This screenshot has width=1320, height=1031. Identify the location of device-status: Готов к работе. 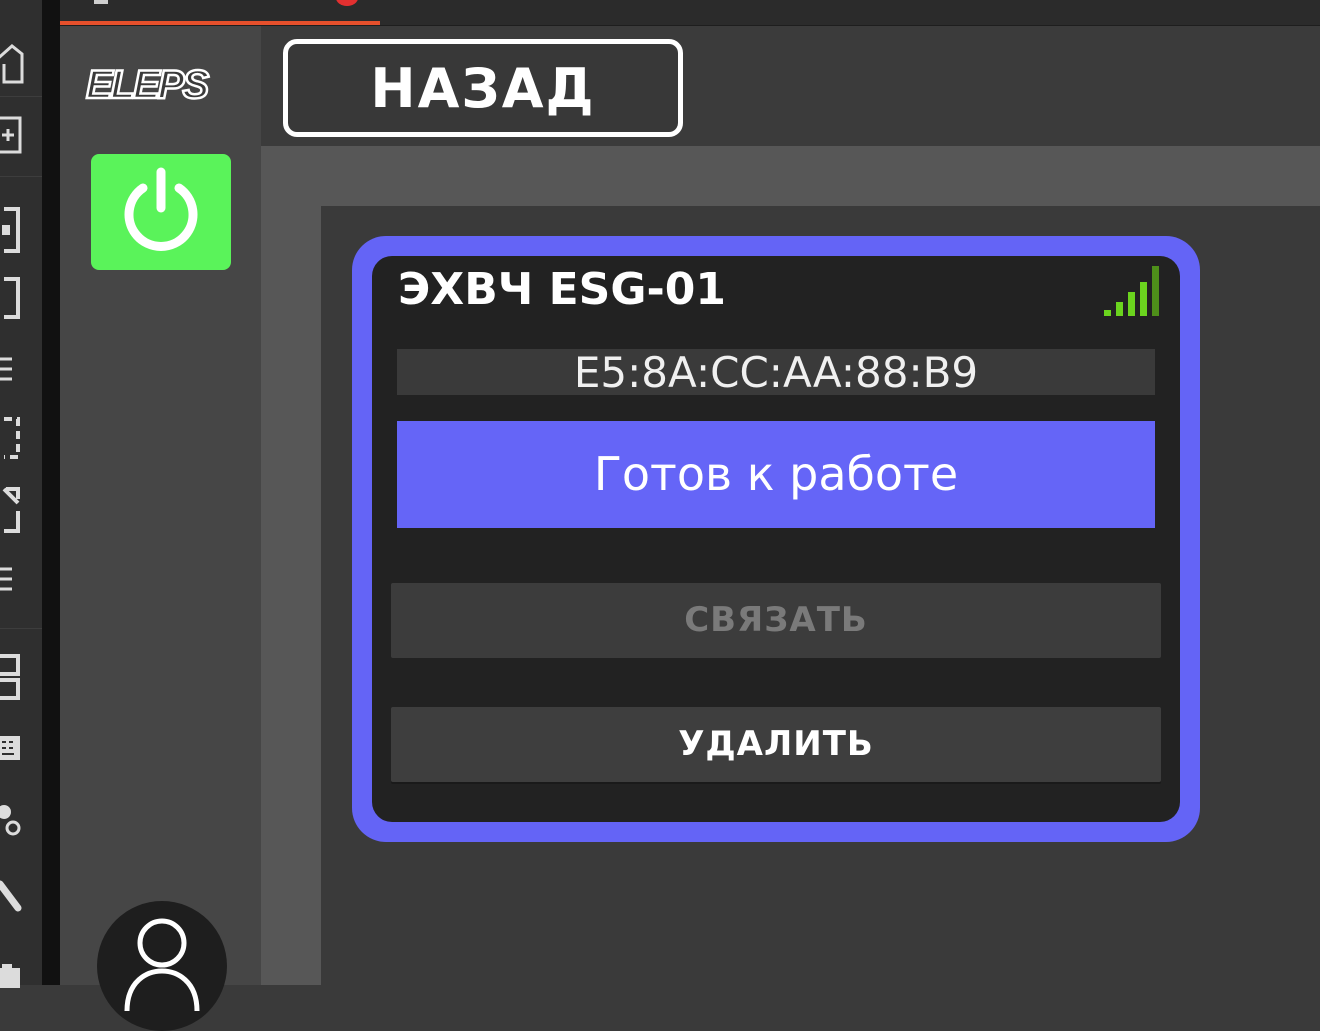
(776, 474).